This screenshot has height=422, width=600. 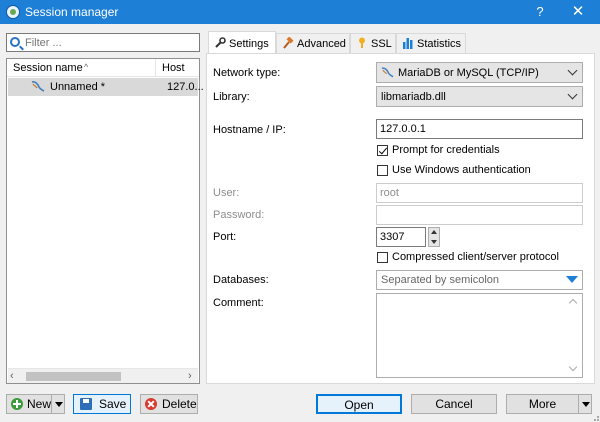 What do you see at coordinates (247, 73) in the screenshot?
I see `network-type-label: Network type:` at bounding box center [247, 73].